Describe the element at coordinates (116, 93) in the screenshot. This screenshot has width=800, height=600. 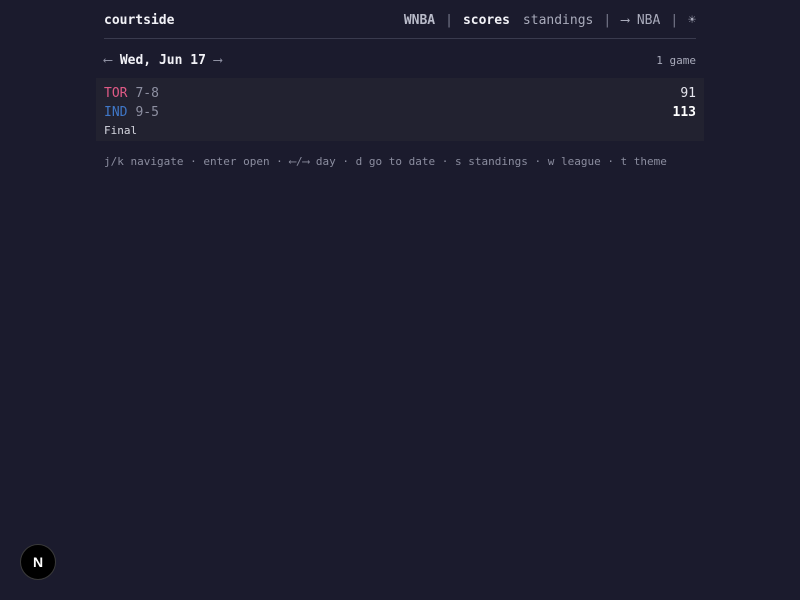
I see `away-team-abbr: TOR` at that location.